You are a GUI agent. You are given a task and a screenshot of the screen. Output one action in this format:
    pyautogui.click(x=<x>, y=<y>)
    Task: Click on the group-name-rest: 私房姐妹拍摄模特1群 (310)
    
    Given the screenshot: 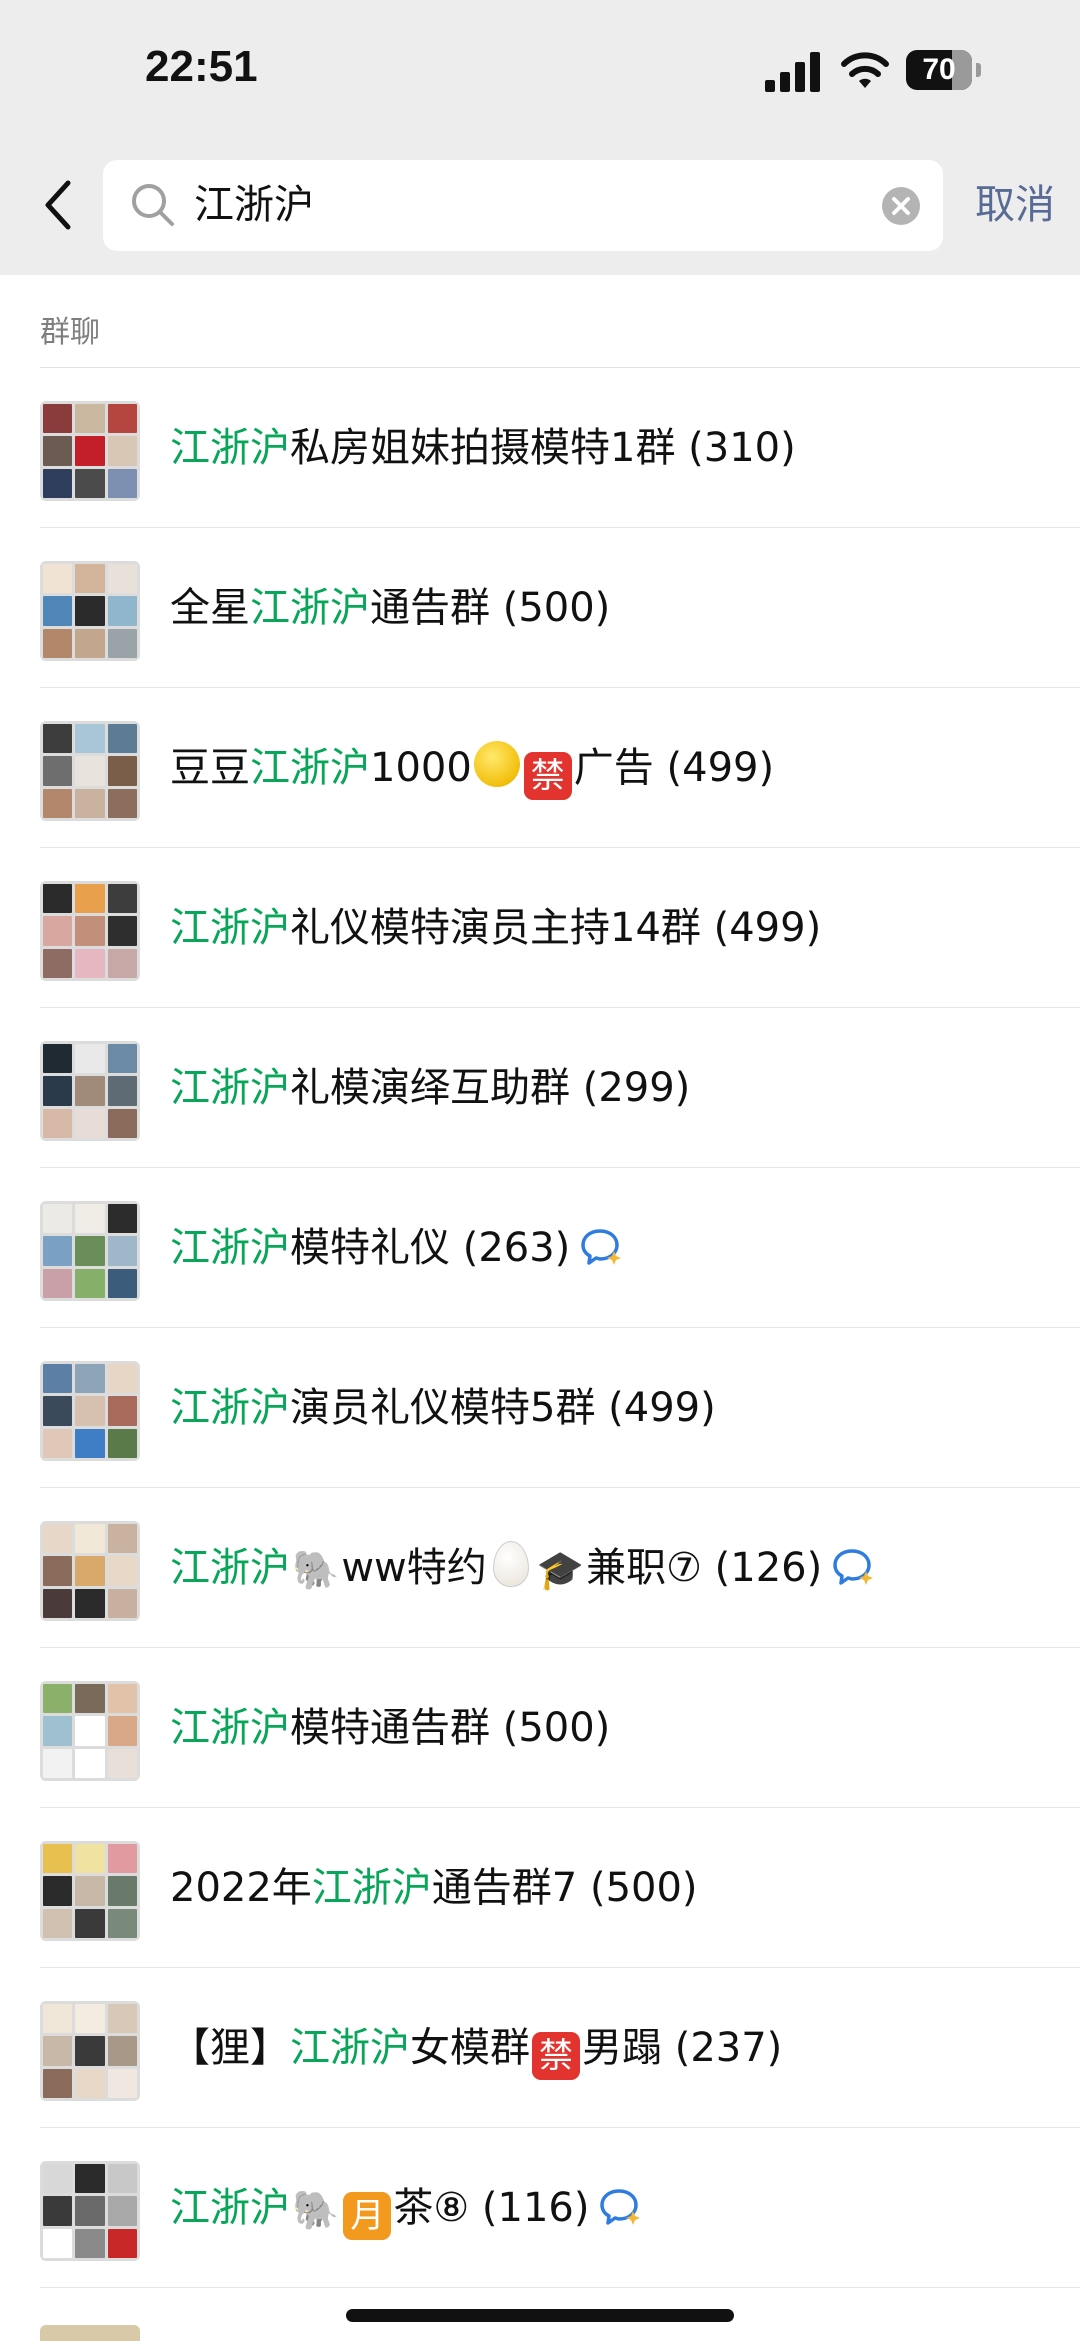 What is the action you would take?
    pyautogui.click(x=543, y=448)
    